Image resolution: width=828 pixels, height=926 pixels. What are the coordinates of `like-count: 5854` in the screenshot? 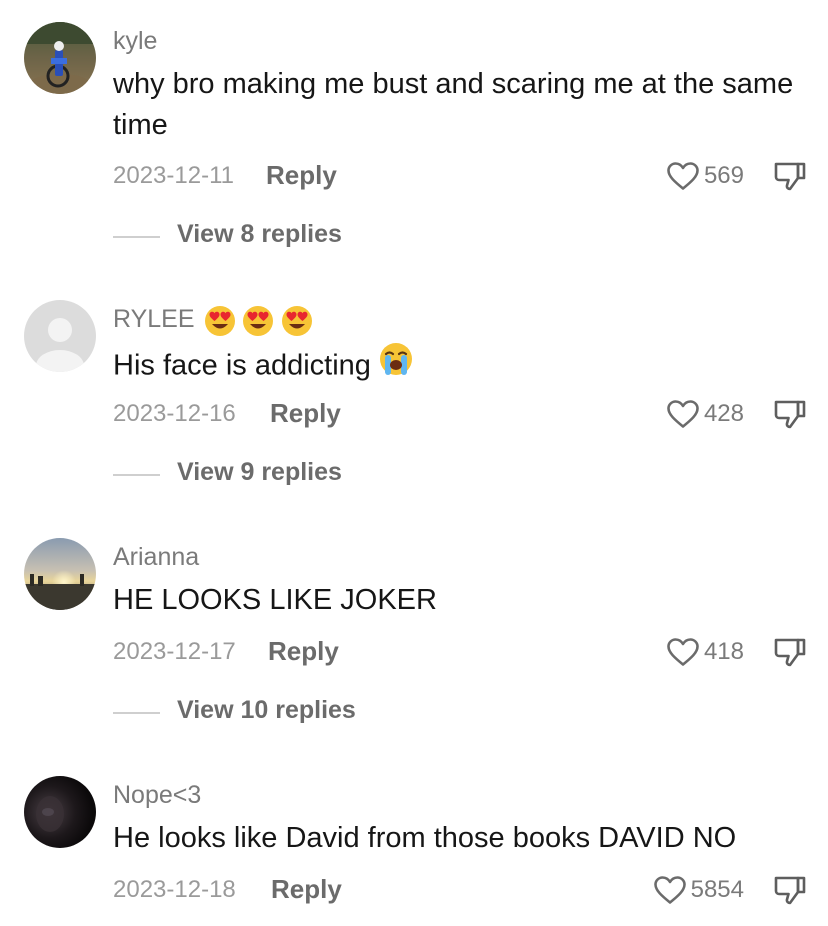 It's located at (717, 889).